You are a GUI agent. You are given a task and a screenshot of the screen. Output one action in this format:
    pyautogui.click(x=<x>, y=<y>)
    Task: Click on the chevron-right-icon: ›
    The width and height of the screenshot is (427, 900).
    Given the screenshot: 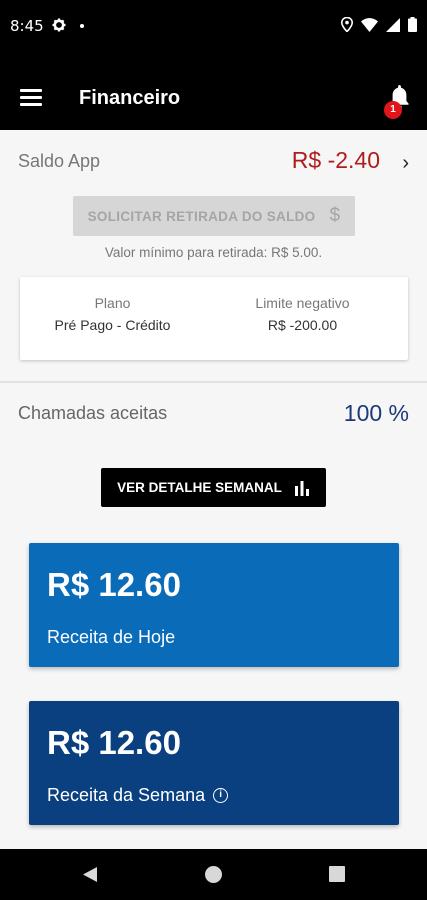 What is the action you would take?
    pyautogui.click(x=405, y=163)
    